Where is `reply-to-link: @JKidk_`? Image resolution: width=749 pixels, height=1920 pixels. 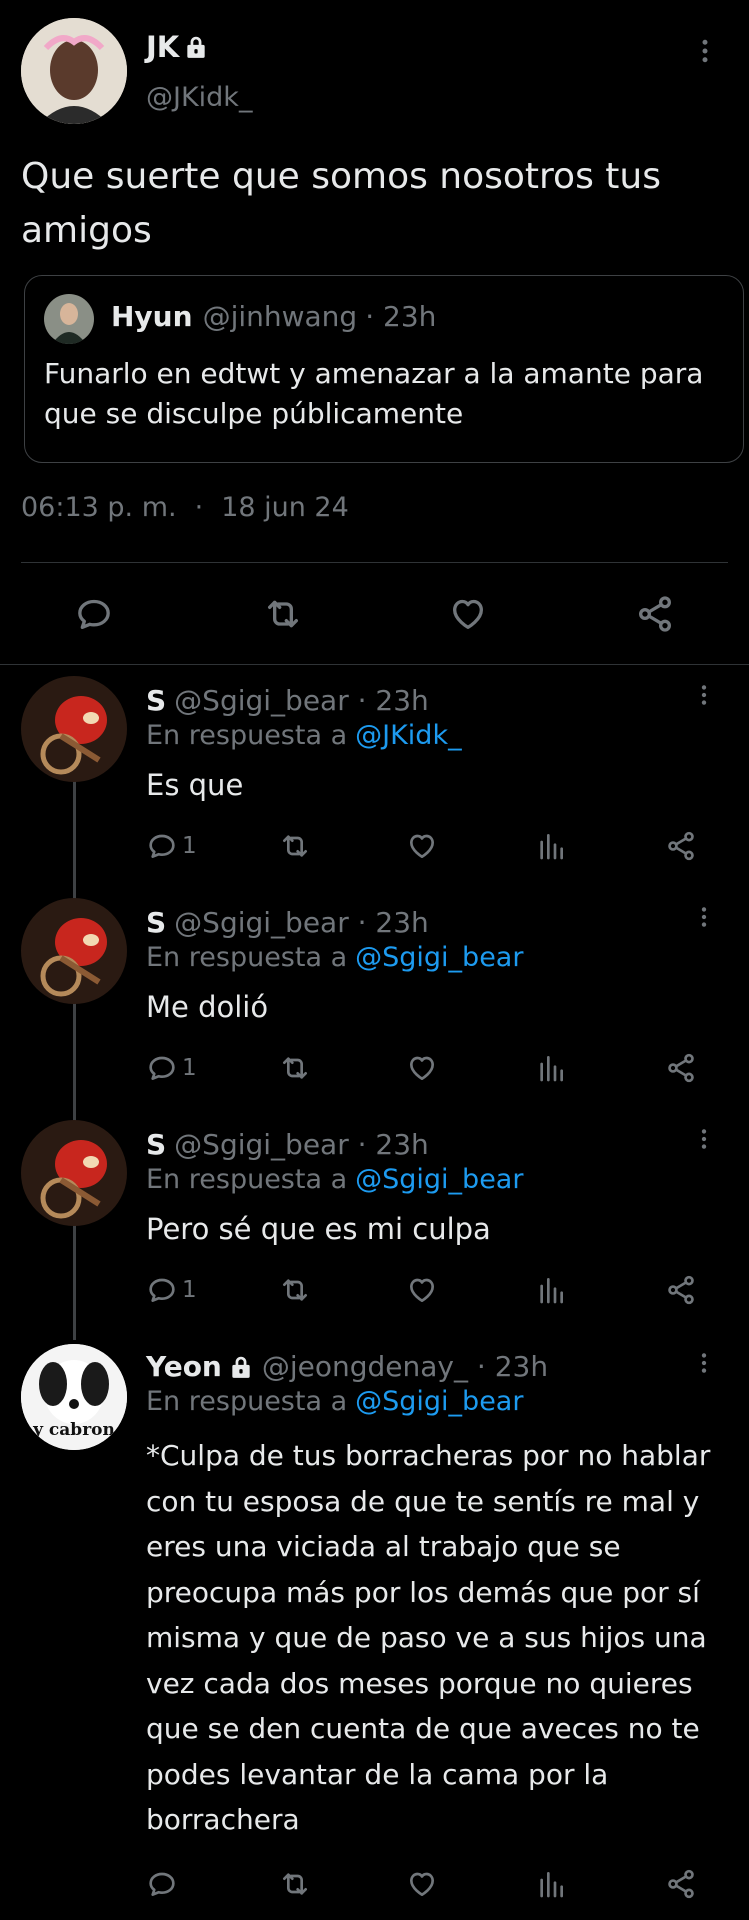
reply-to-link: @JKidk_ is located at coordinates (408, 735).